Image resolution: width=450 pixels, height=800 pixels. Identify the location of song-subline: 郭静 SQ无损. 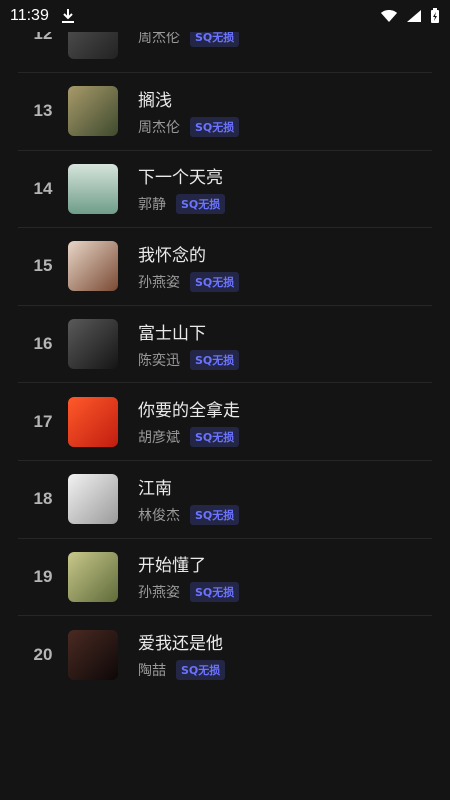
(182, 204).